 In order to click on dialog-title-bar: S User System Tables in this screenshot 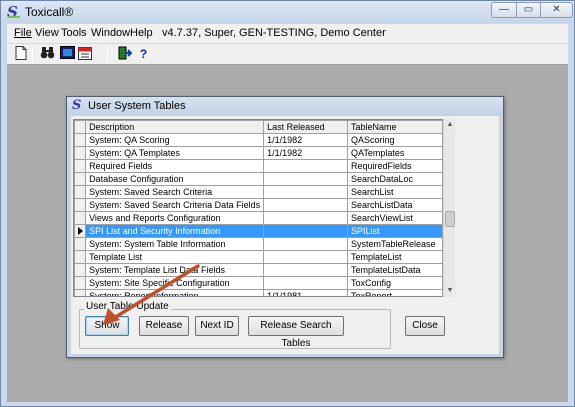, I will do `click(285, 106)`.